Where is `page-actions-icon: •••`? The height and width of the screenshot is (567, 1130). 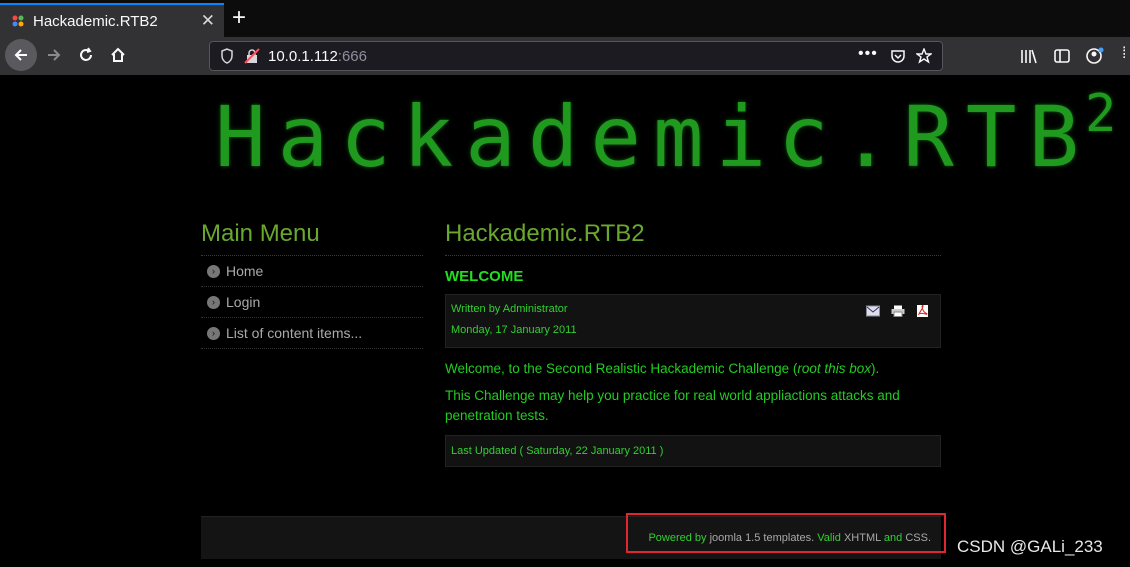
page-actions-icon: ••• is located at coordinates (868, 54).